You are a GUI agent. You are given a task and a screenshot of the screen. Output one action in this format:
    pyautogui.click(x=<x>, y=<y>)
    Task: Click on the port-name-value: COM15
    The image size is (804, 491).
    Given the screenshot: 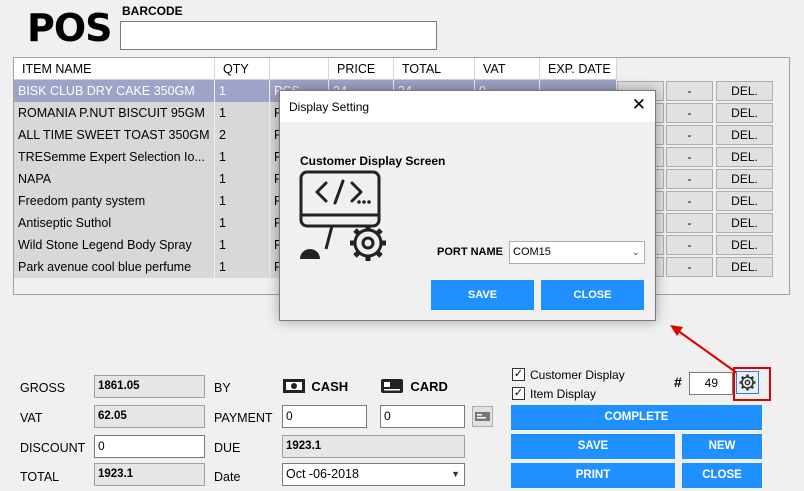 What is the action you would take?
    pyautogui.click(x=532, y=252)
    